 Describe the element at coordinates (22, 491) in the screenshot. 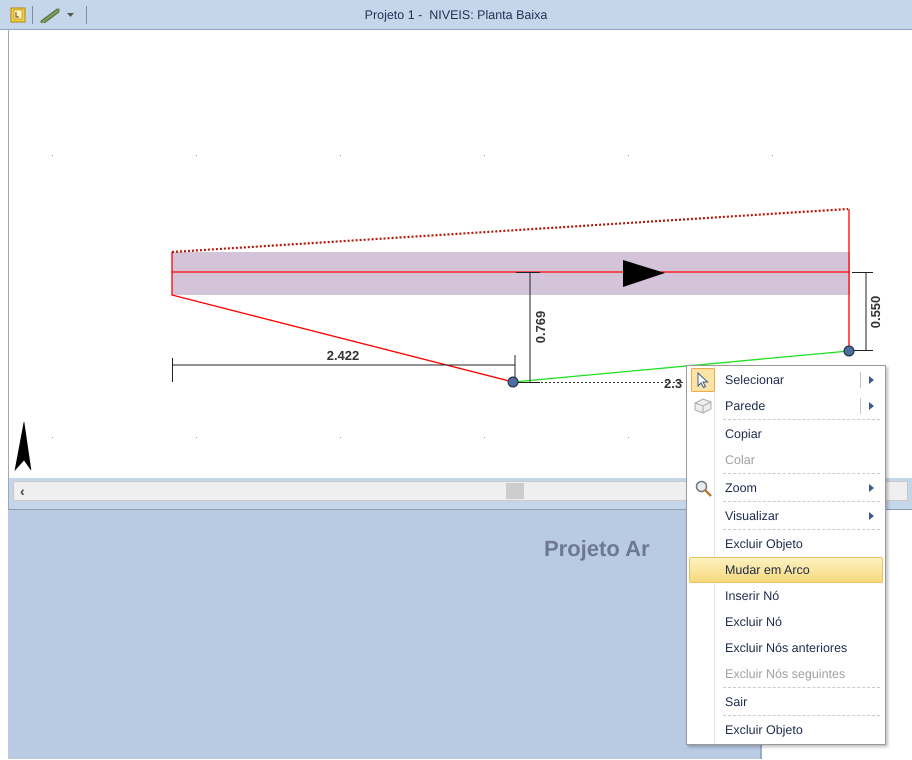

I see `scroll-left-button: ‹` at that location.